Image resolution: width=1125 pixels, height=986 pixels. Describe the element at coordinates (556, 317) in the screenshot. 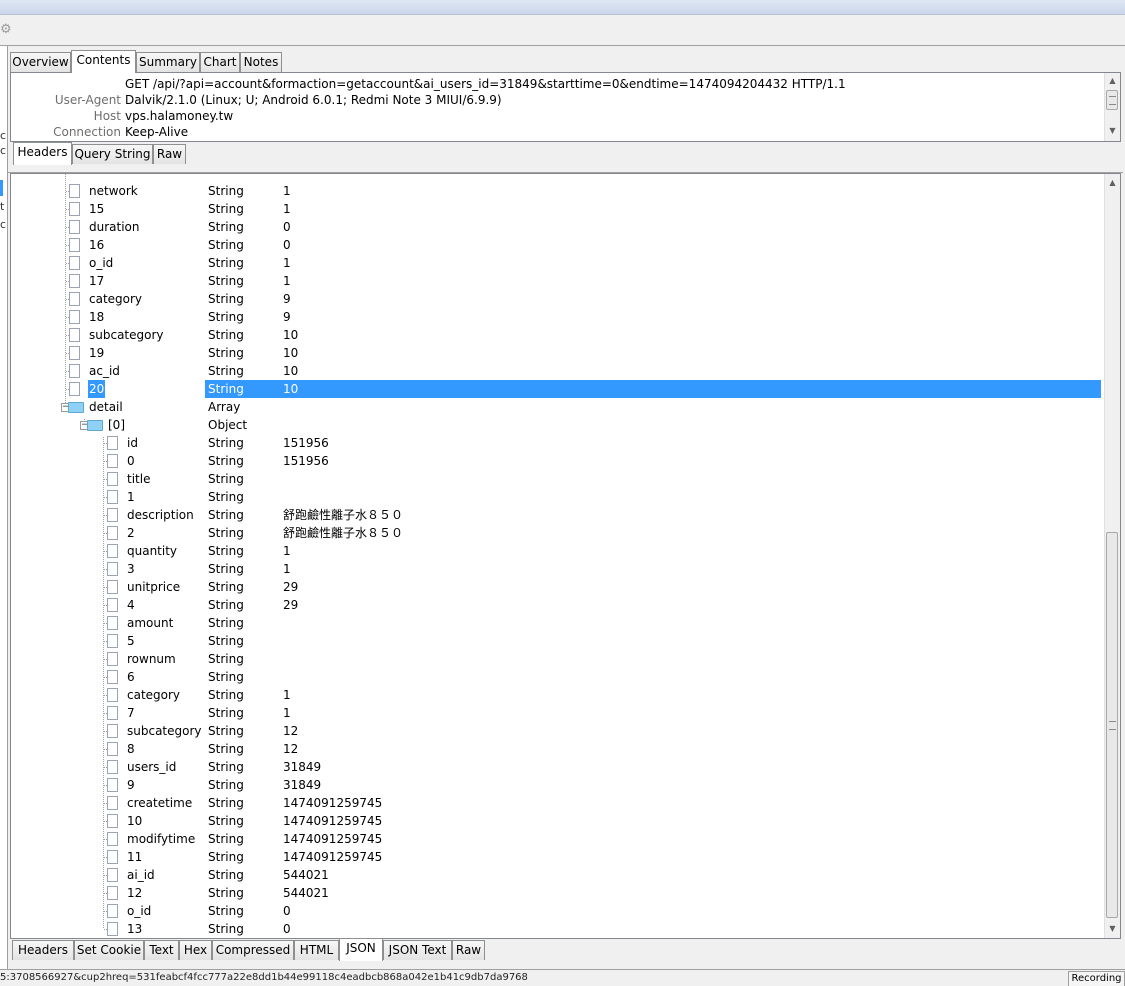

I see `tree-row: 18 String 9` at that location.